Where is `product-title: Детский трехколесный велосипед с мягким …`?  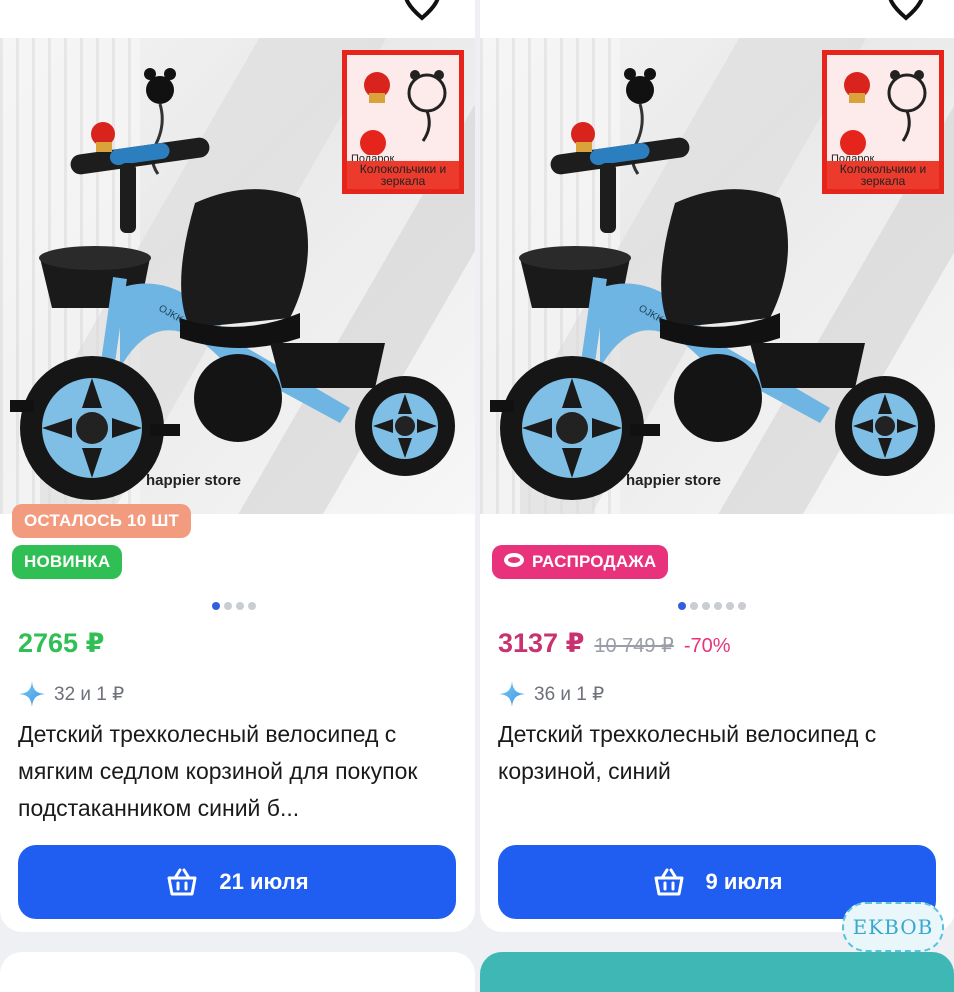
product-title: Детский трехколесный велосипед с мягким … is located at coordinates (238, 771).